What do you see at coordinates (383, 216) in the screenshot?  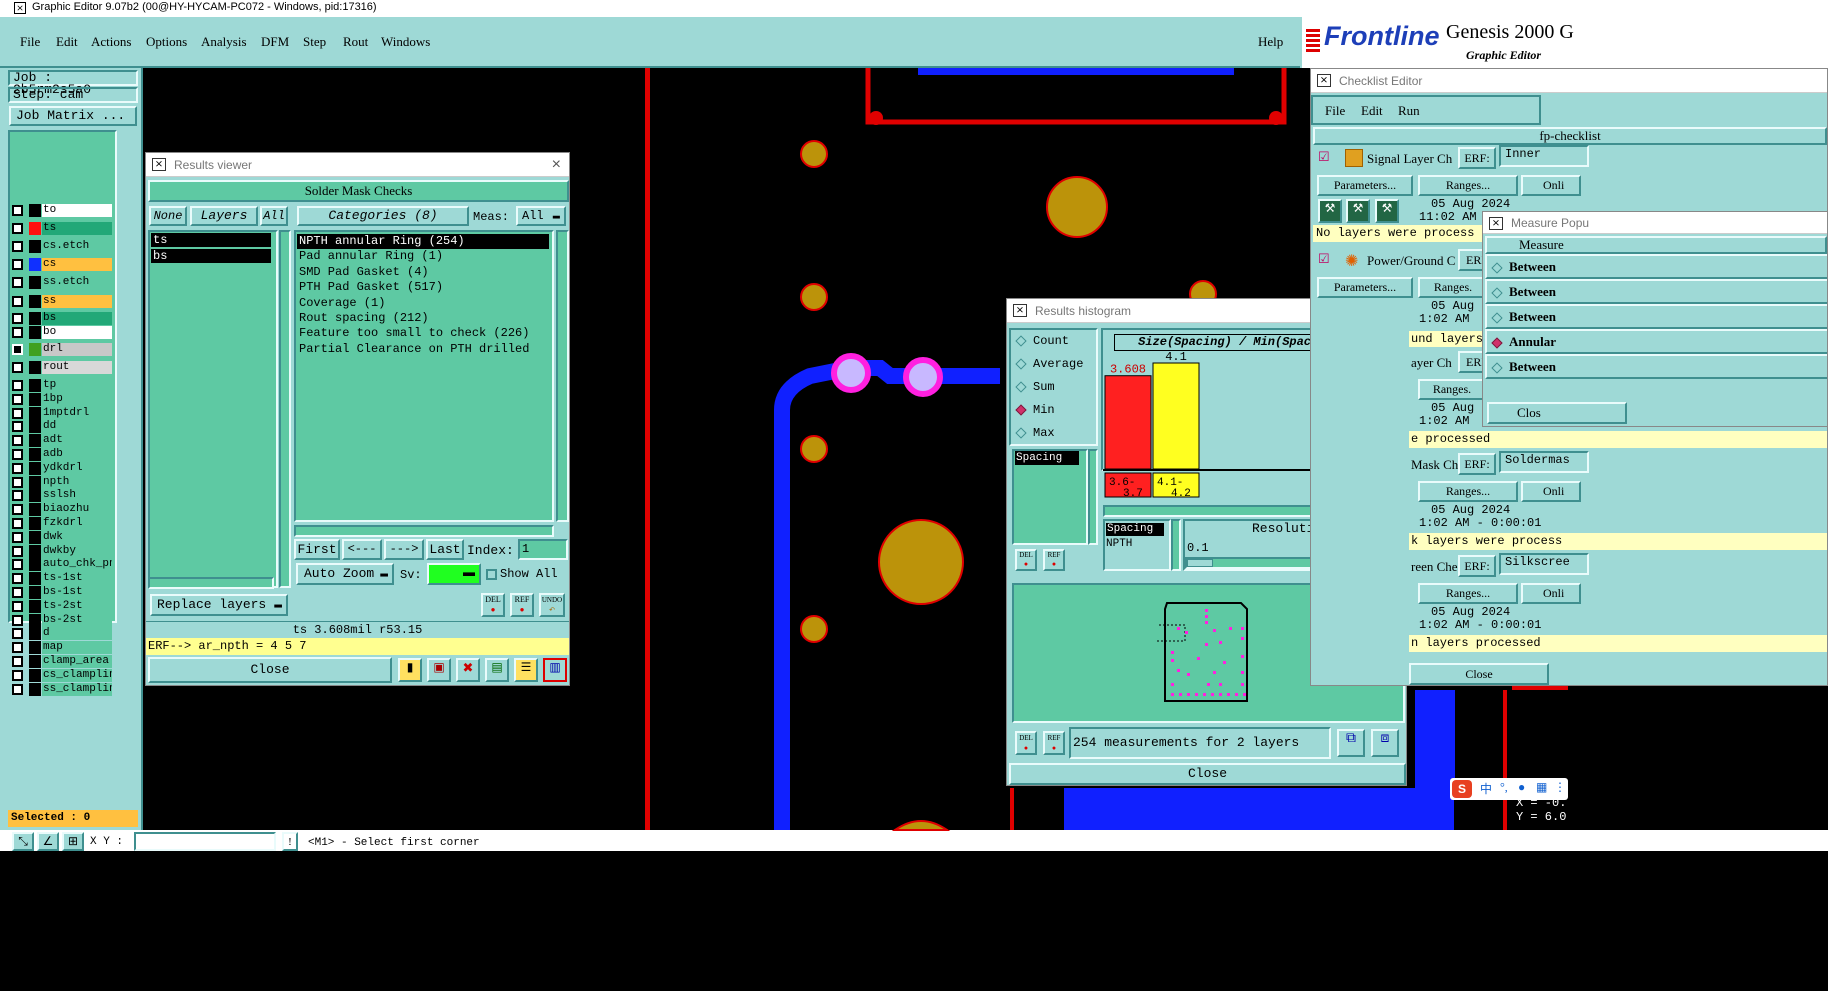 I see `categories-button: Categories (8)` at bounding box center [383, 216].